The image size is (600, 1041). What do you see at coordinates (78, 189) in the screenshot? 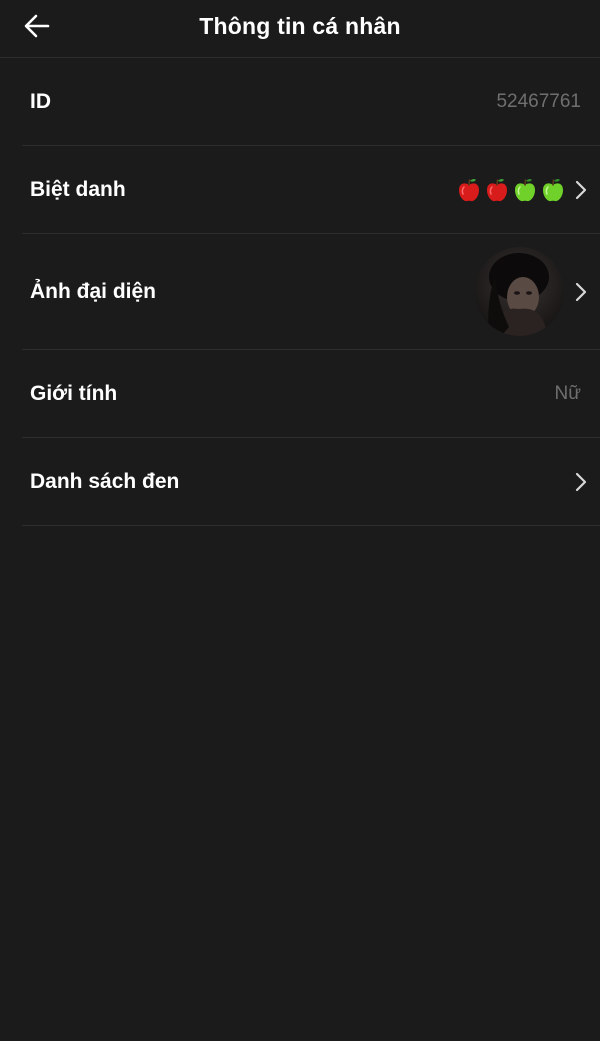
I see `nickname-label: Biệt danh` at bounding box center [78, 189].